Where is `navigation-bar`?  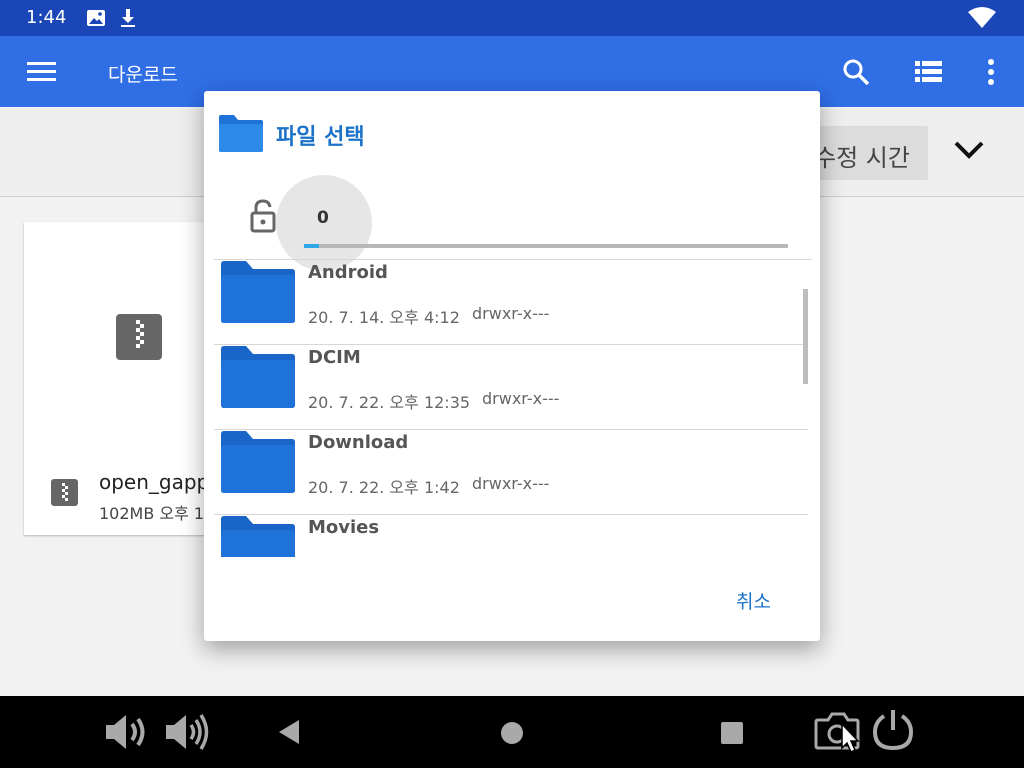 navigation-bar is located at coordinates (512, 732).